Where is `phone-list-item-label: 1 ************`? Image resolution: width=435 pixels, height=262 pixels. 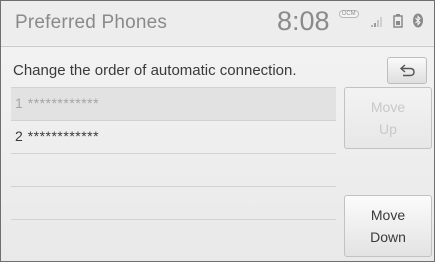
phone-list-item-label: 1 ************ is located at coordinates (57, 103).